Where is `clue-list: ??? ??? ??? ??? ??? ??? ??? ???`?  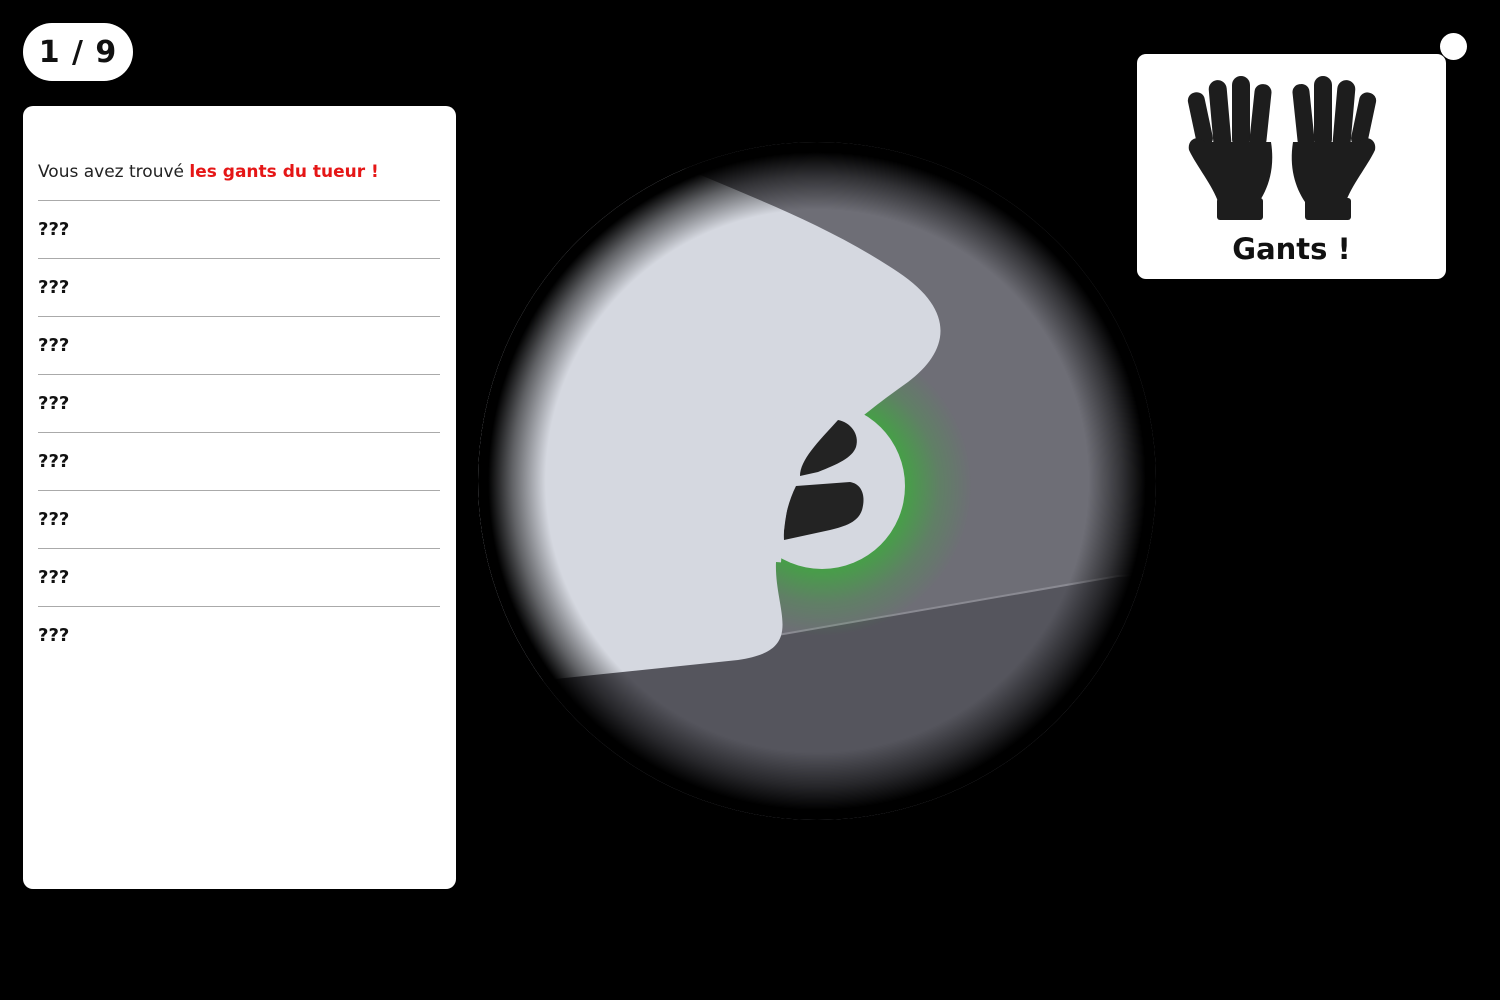
clue-list: ??? ??? ??? ??? ??? ??? ??? ??? is located at coordinates (239, 432).